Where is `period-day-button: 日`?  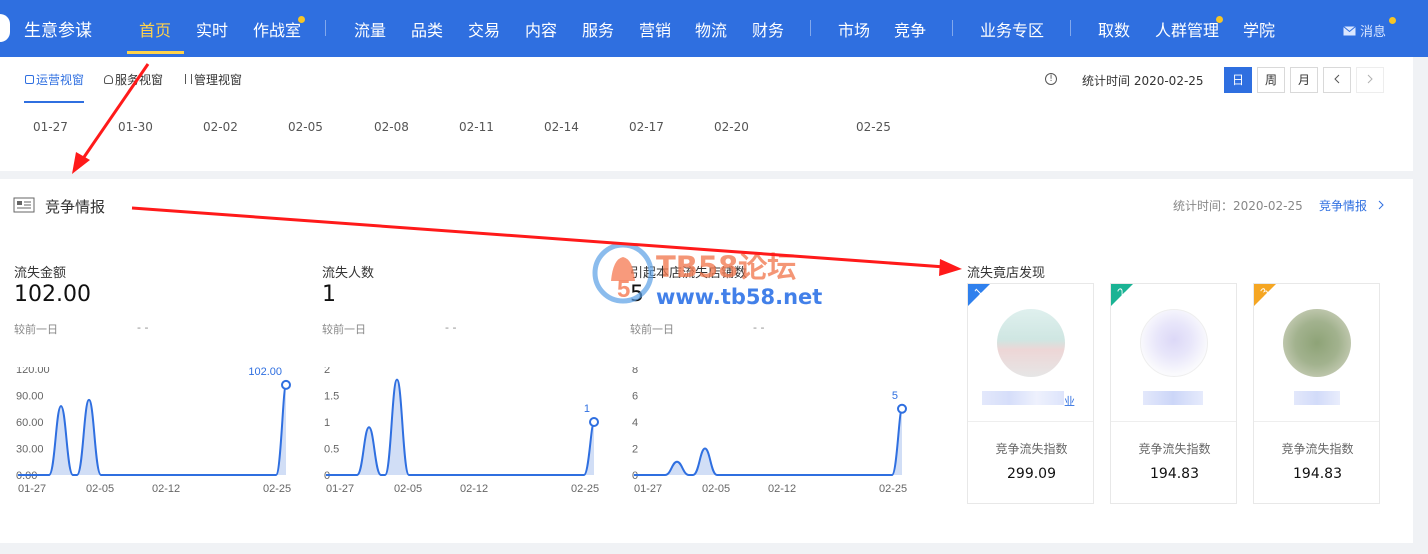 period-day-button: 日 is located at coordinates (1238, 80).